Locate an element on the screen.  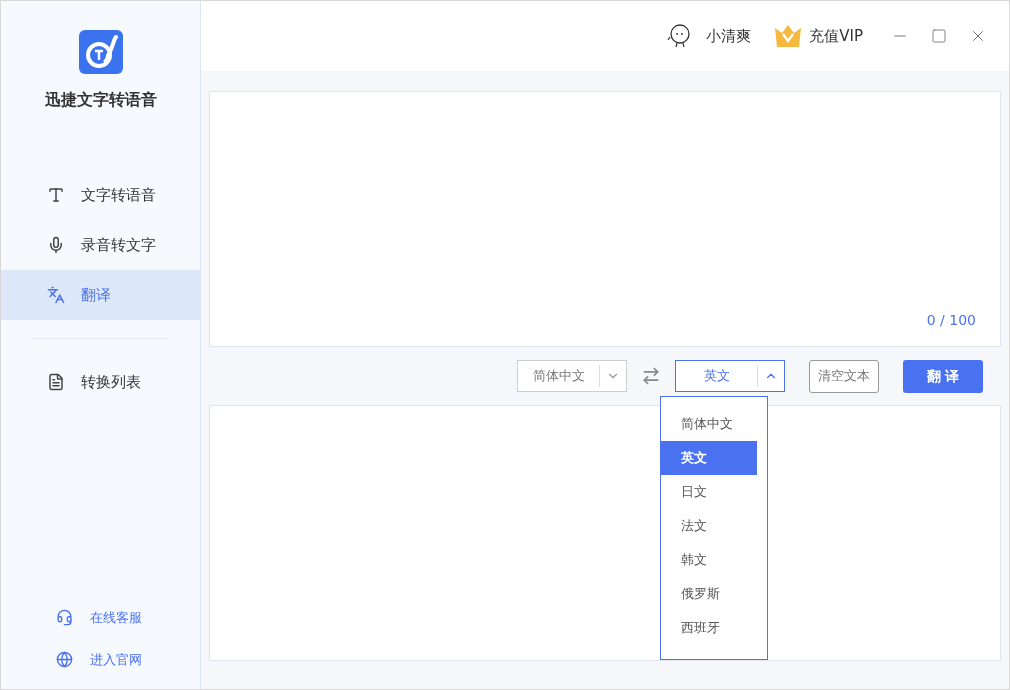
swap-icon is located at coordinates (651, 376).